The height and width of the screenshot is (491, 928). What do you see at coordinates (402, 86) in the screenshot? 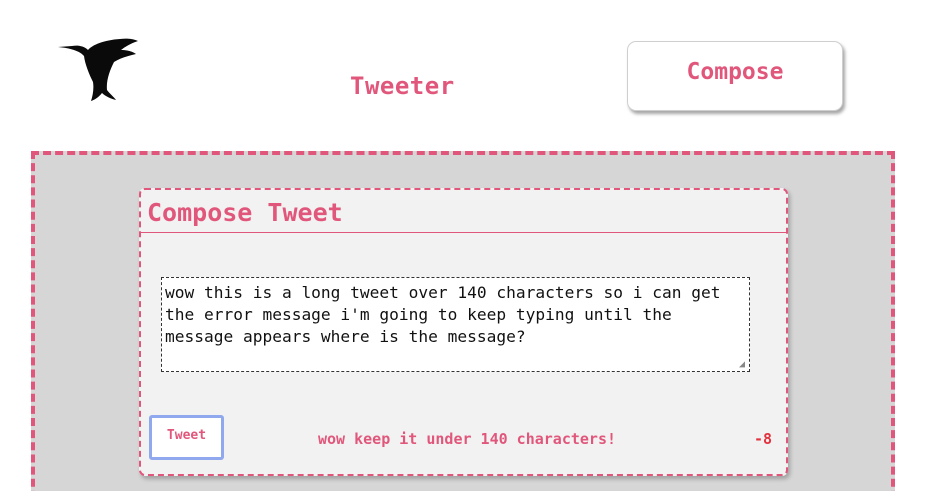
I see `site-title: Tweeter` at bounding box center [402, 86].